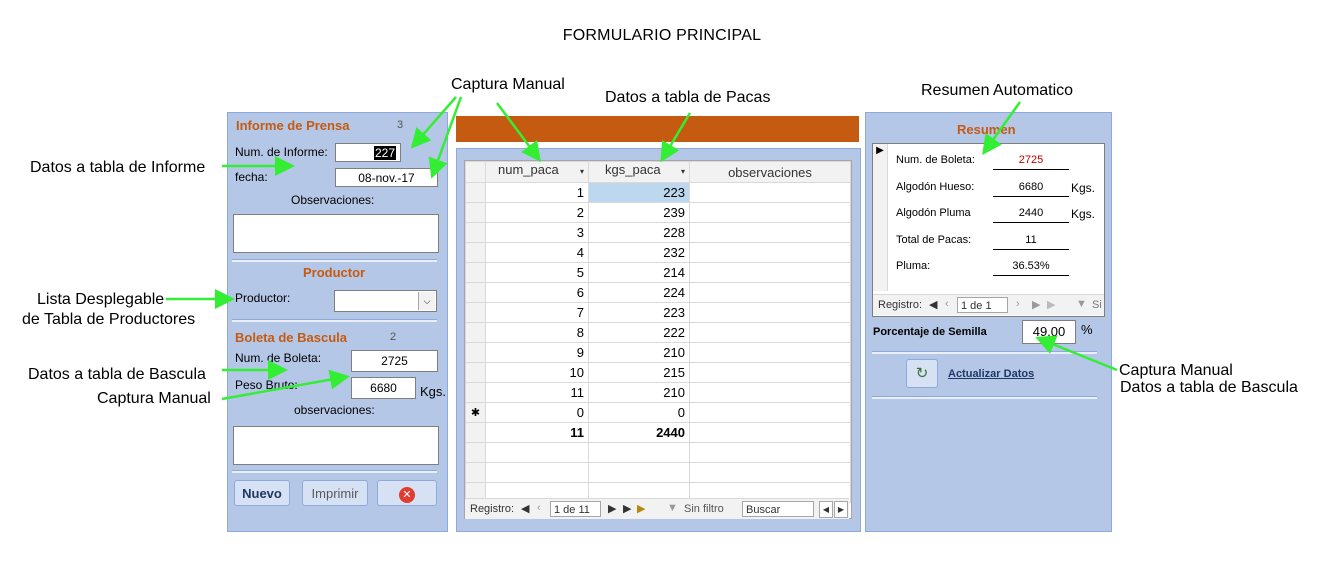 The image size is (1328, 566). I want to click on cell-num-paca: 0, so click(537, 412).